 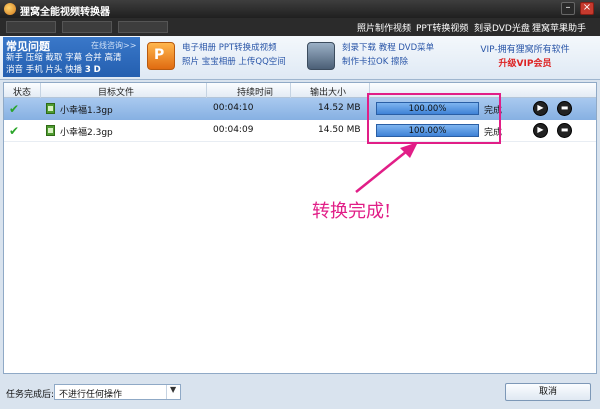 I want to click on dropdown-arrow: ▼, so click(x=173, y=392).